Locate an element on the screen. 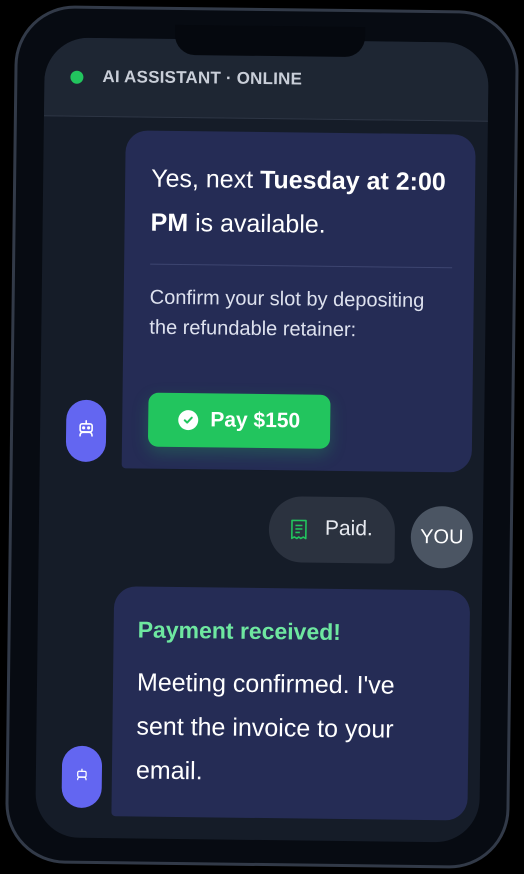  user-message-text: Paid. is located at coordinates (348, 528).